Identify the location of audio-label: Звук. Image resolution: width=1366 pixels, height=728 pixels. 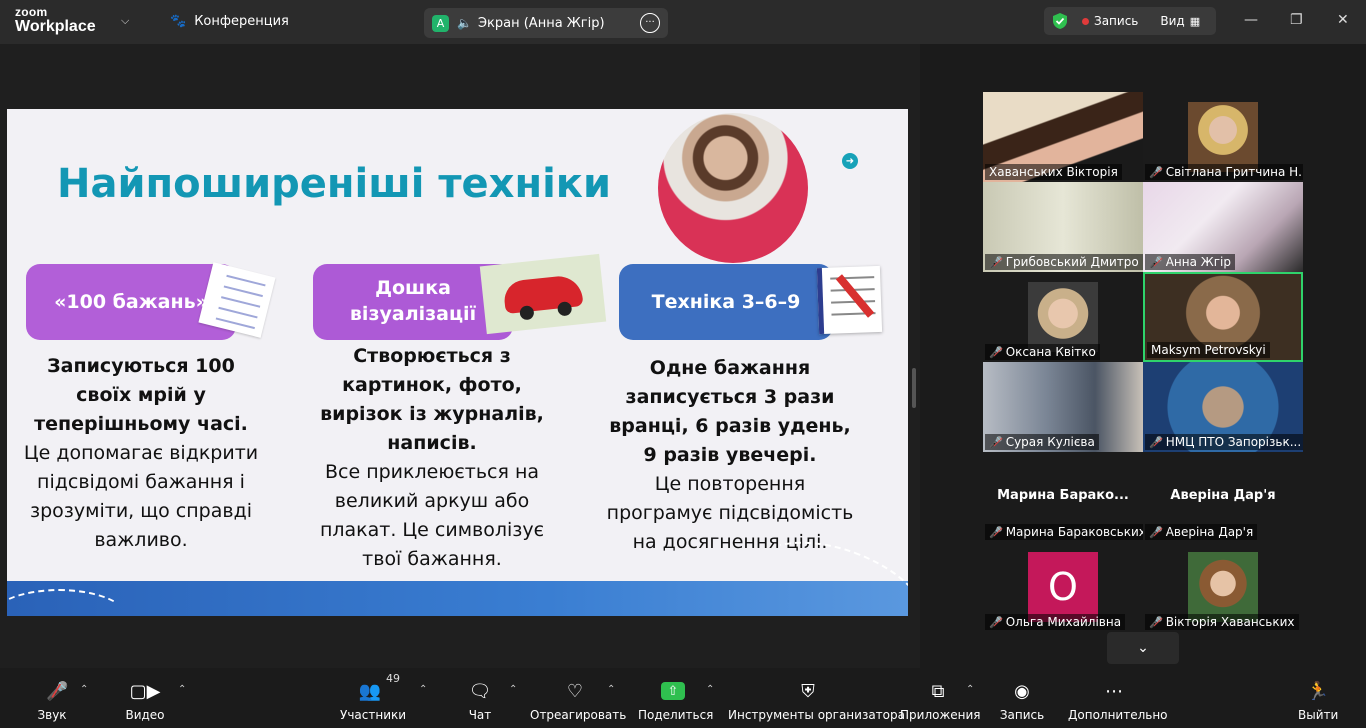
(52, 715).